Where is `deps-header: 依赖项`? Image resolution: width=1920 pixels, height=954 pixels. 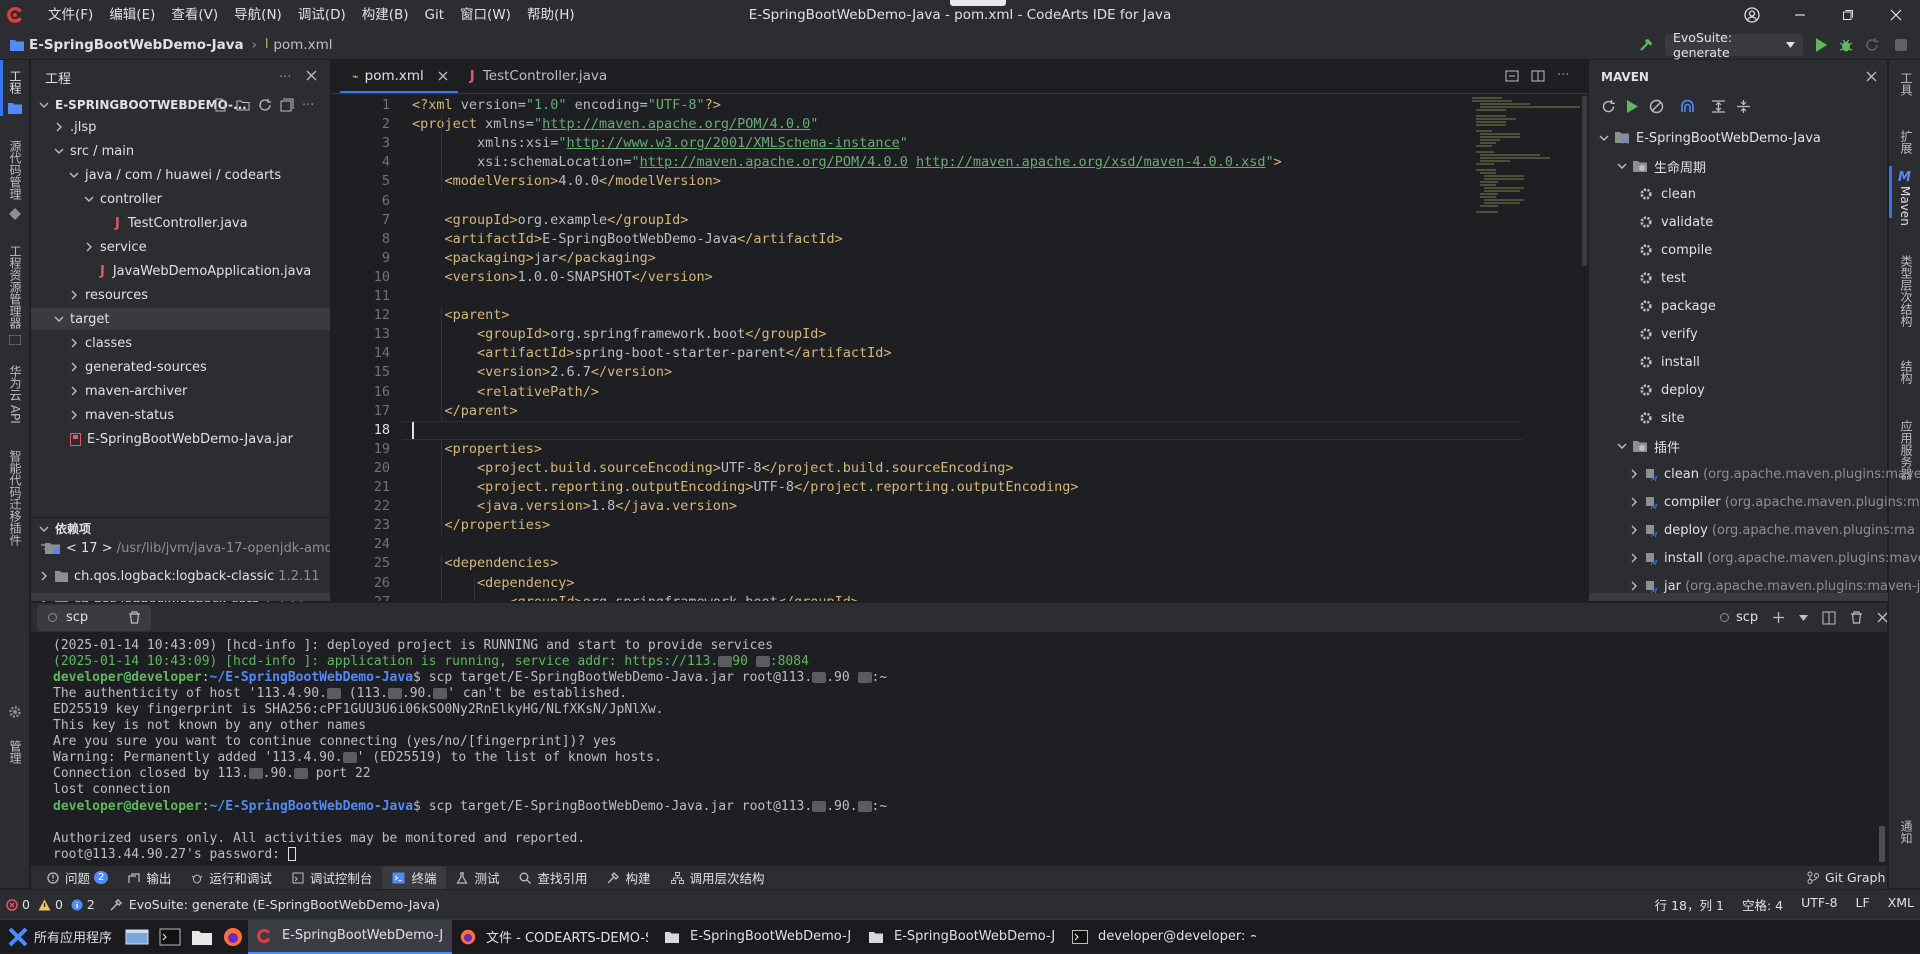
deps-header: 依赖项 is located at coordinates (180, 528).